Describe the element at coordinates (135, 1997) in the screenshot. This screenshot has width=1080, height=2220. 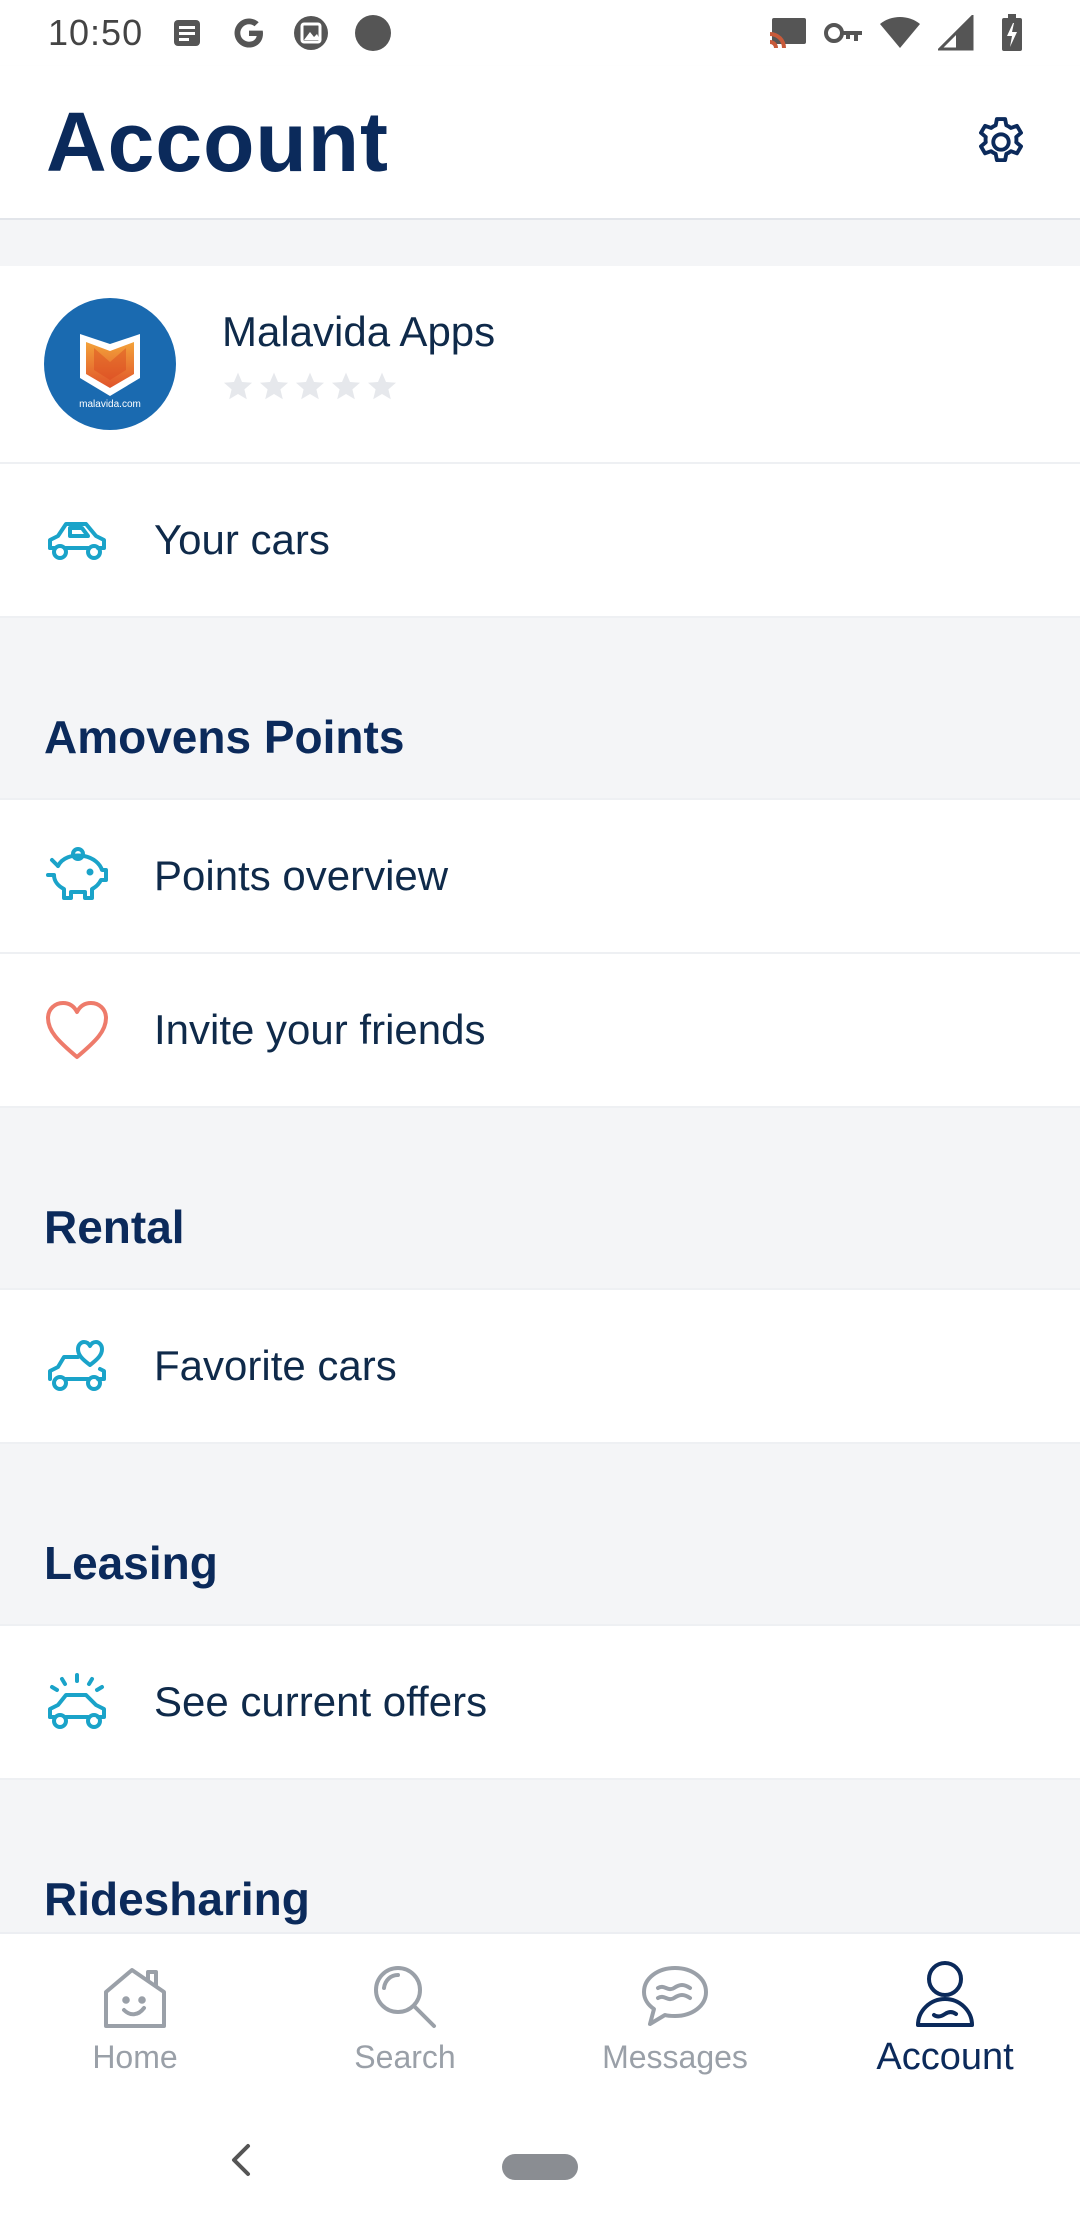
I see `home-icon` at that location.